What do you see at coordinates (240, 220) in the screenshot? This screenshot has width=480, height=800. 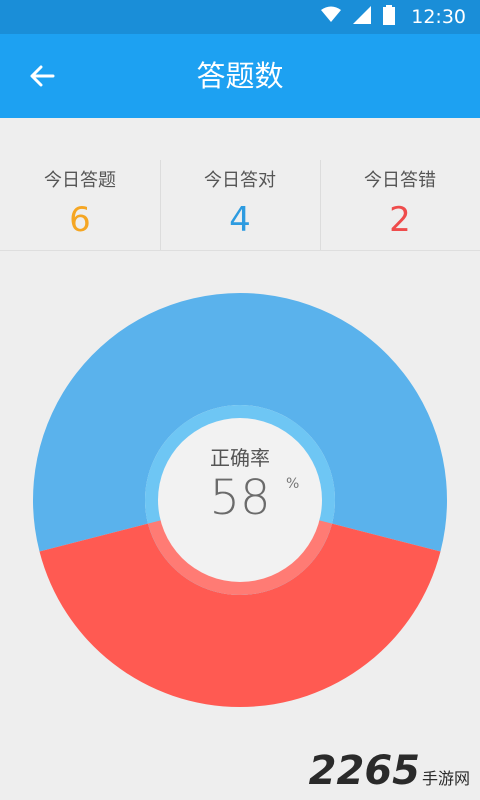 I see `stat-value: 4` at bounding box center [240, 220].